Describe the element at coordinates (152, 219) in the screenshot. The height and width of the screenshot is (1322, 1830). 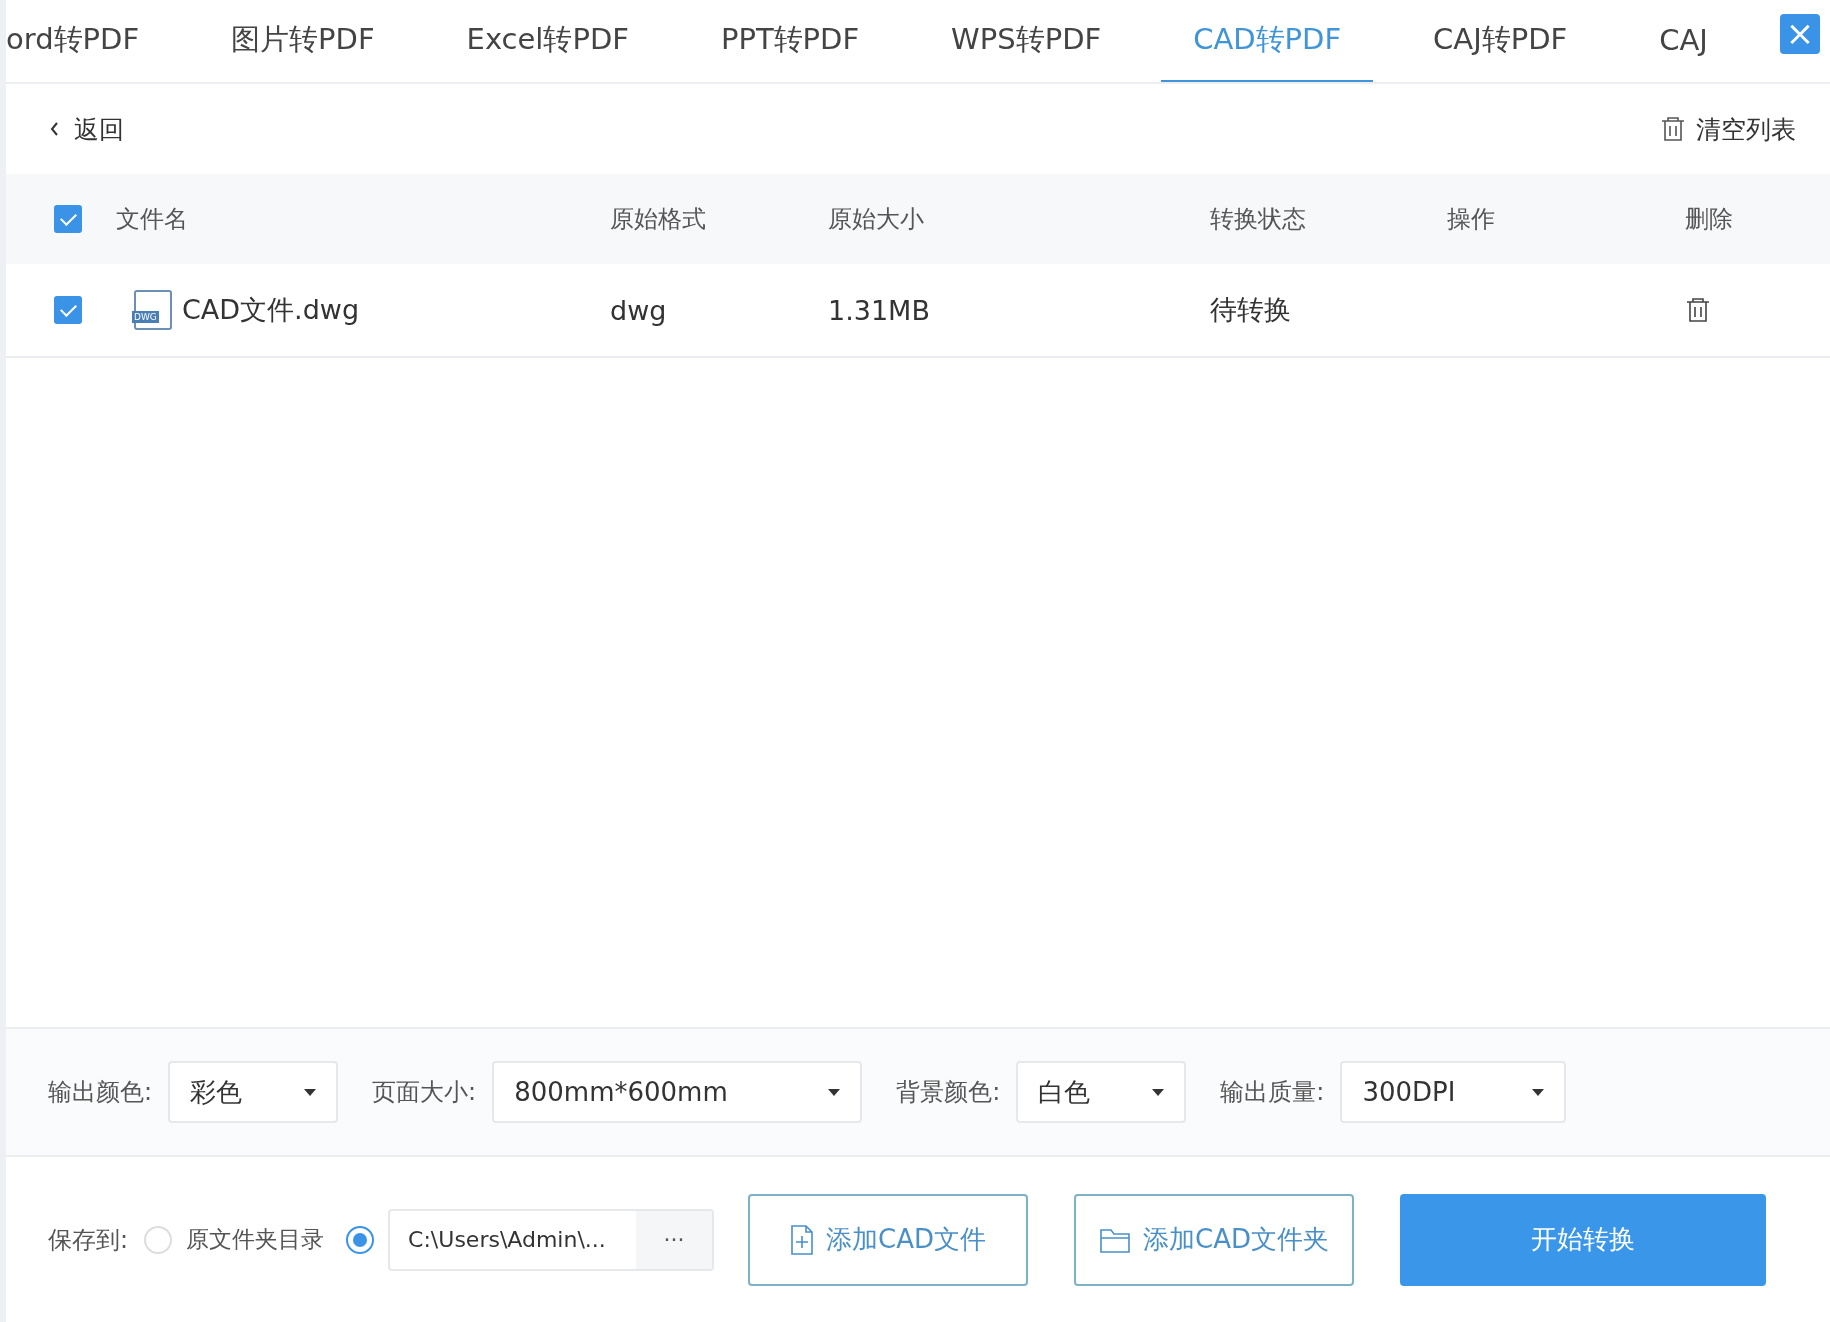
I see `column-header: 文件名` at that location.